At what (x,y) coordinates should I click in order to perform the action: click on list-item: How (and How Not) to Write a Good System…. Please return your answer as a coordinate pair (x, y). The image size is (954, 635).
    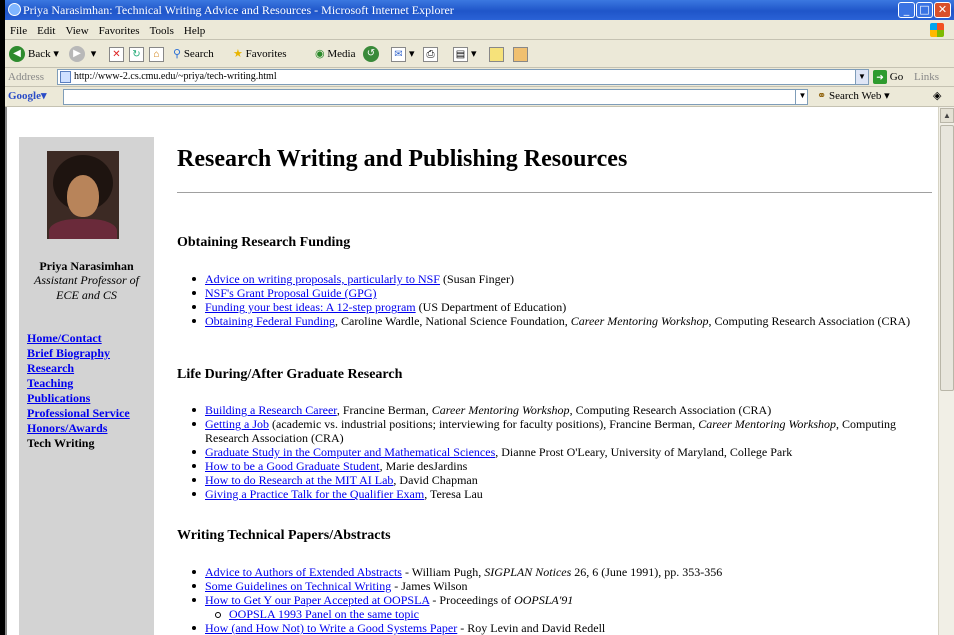
    Looking at the image, I should click on (557, 628).